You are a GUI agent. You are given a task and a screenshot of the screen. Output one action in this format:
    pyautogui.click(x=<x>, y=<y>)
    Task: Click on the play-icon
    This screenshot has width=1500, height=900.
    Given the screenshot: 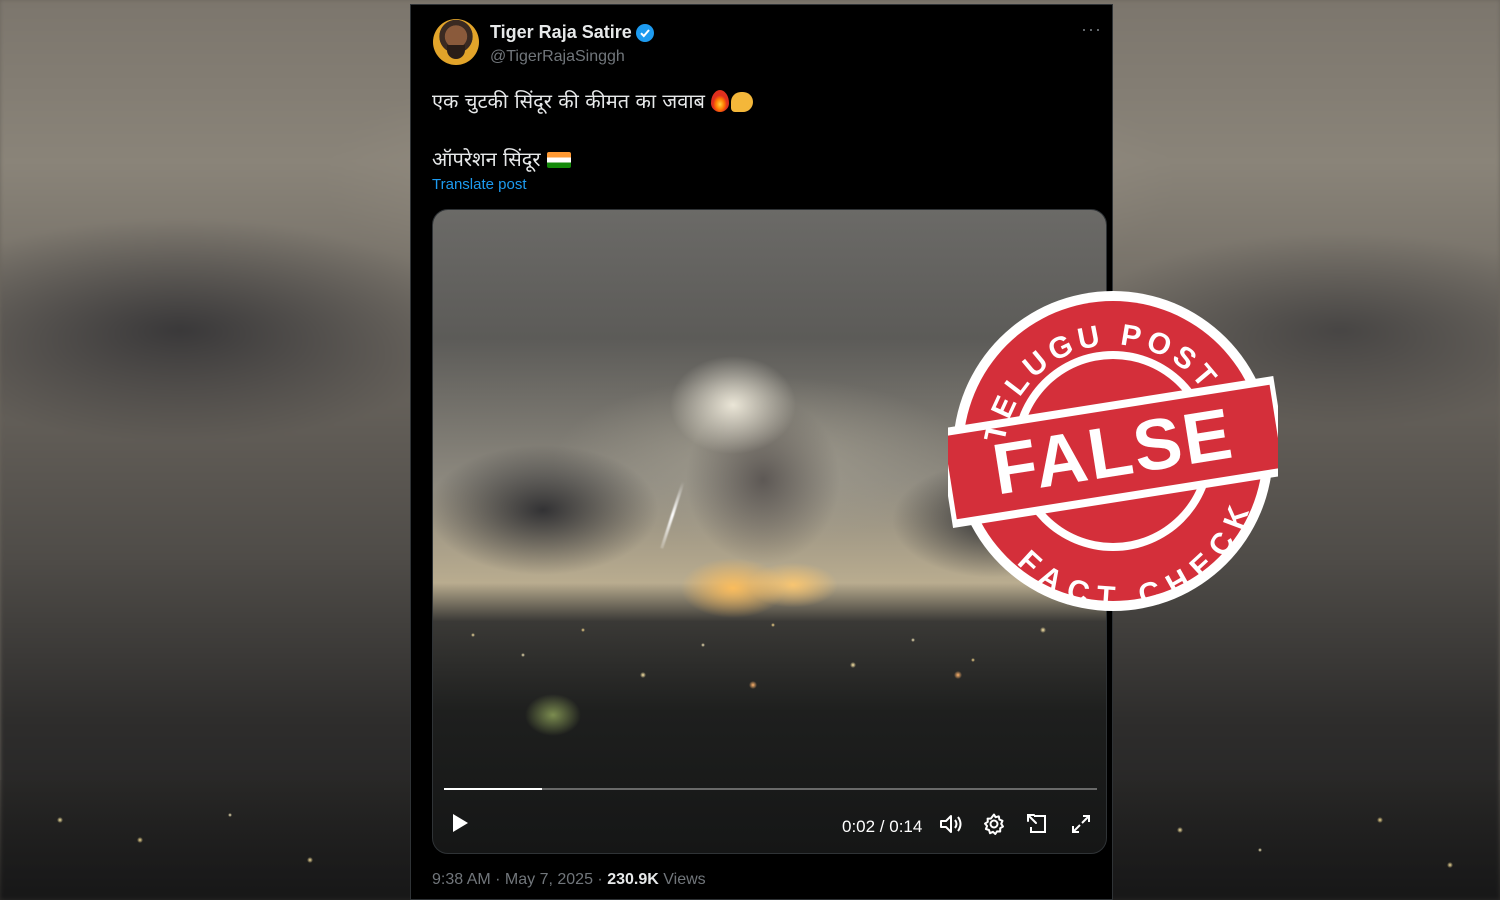 What is the action you would take?
    pyautogui.click(x=460, y=823)
    